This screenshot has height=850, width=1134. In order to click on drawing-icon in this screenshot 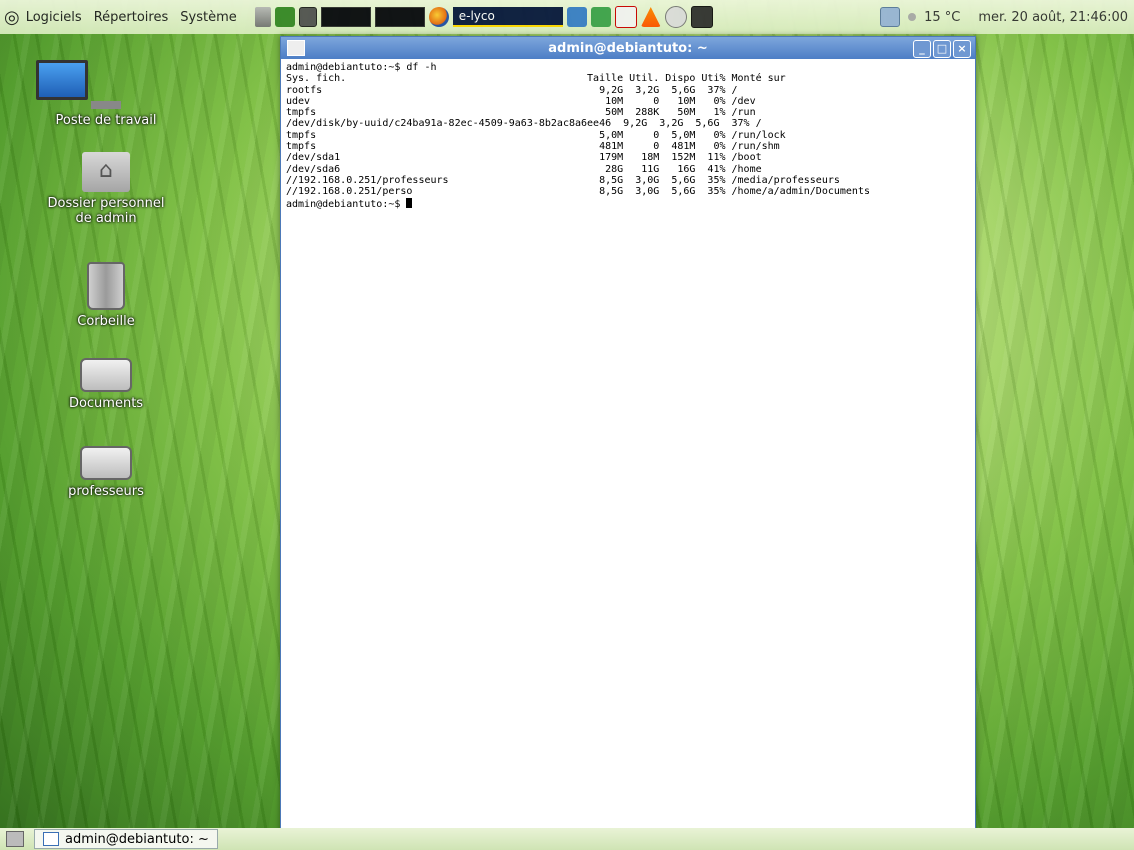, I will do `click(625, 17)`.